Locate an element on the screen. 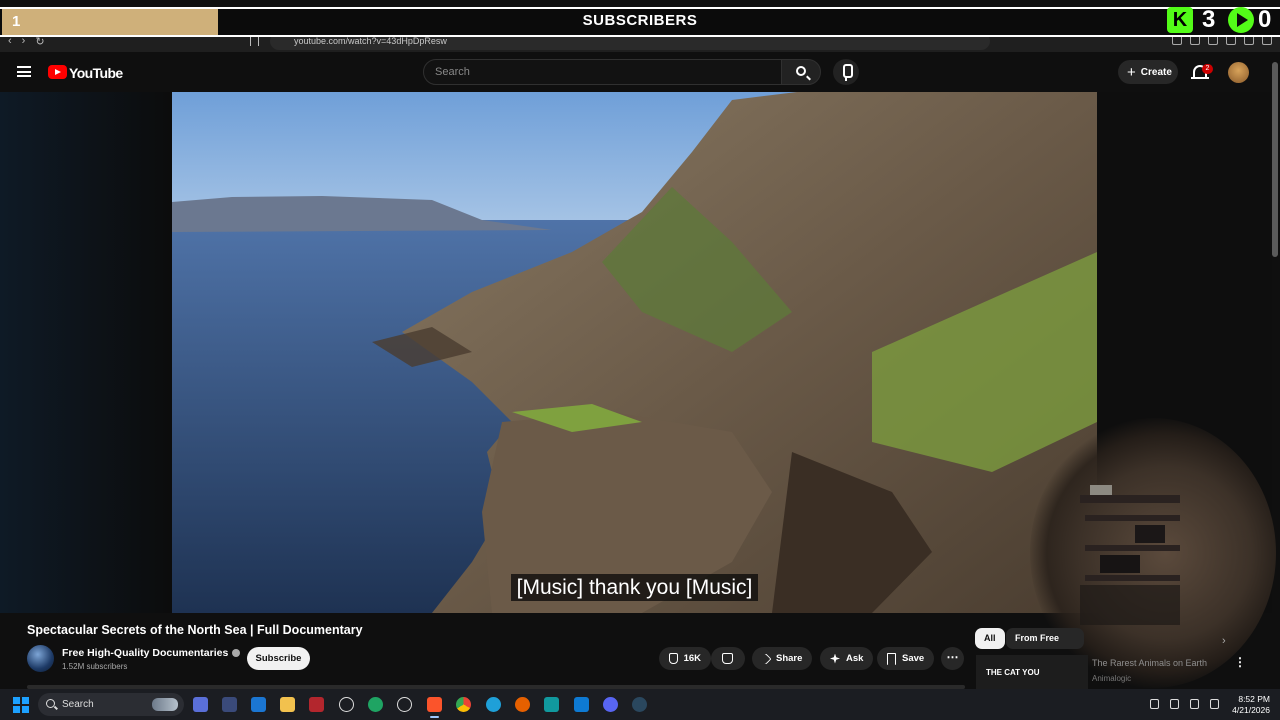  like-button: 16K is located at coordinates (685, 658).